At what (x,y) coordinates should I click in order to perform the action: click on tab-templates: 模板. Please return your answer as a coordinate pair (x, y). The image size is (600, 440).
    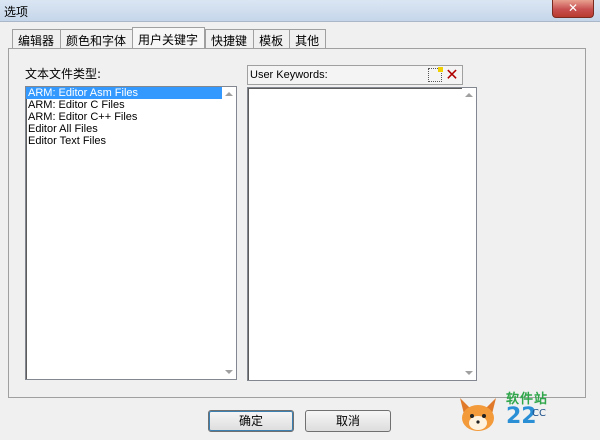
    Looking at the image, I should click on (271, 38).